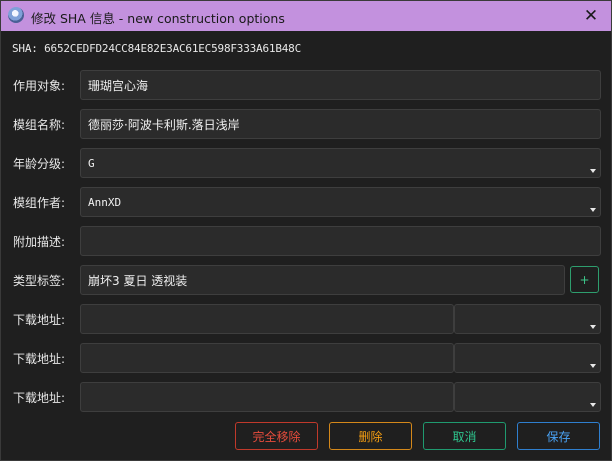 Image resolution: width=612 pixels, height=461 pixels. What do you see at coordinates (340, 202) in the screenshot?
I see `author-select: AnnXD` at bounding box center [340, 202].